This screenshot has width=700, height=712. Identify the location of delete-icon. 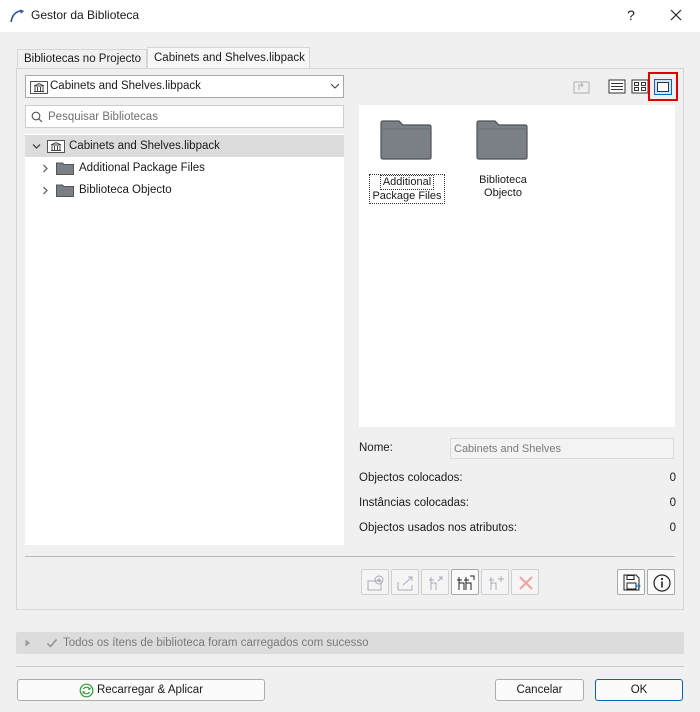
(526, 583).